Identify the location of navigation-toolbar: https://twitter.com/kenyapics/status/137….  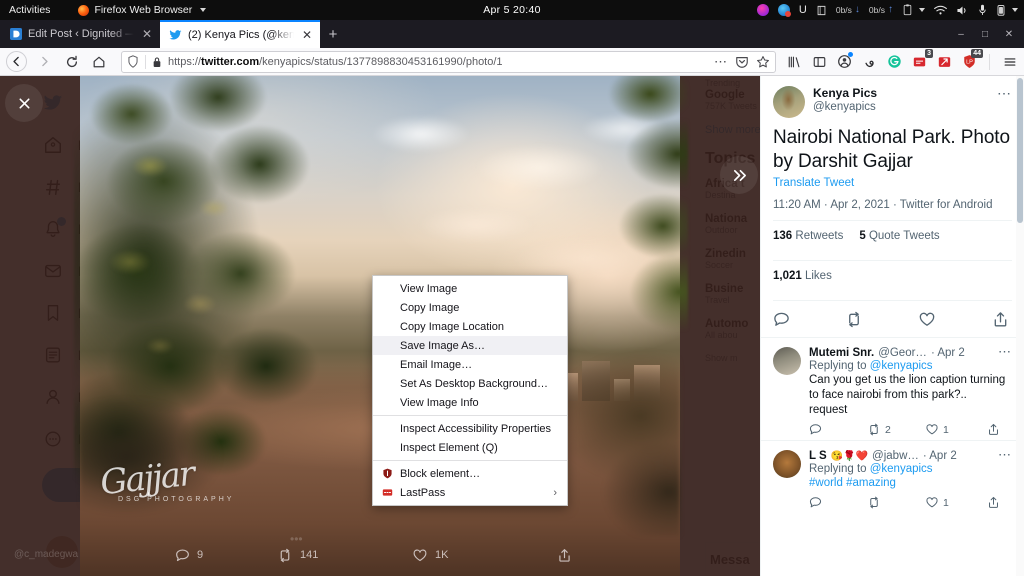
(512, 62).